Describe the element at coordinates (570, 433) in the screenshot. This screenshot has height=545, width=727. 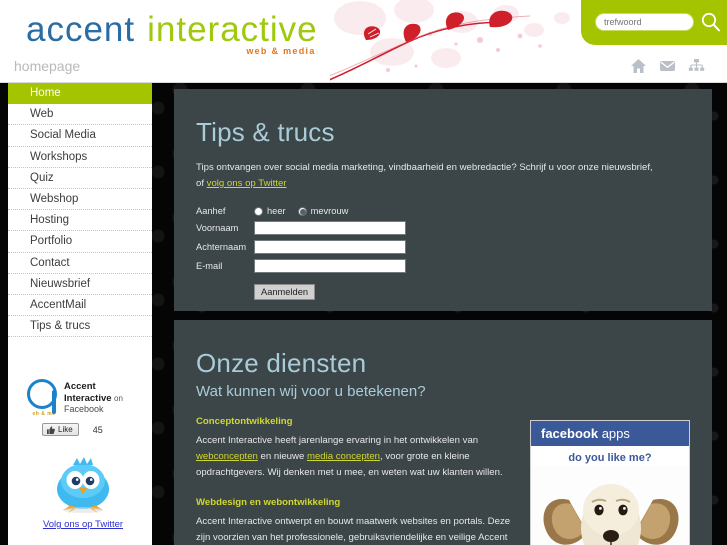
I see `facebook-apps-brand: facebook` at that location.